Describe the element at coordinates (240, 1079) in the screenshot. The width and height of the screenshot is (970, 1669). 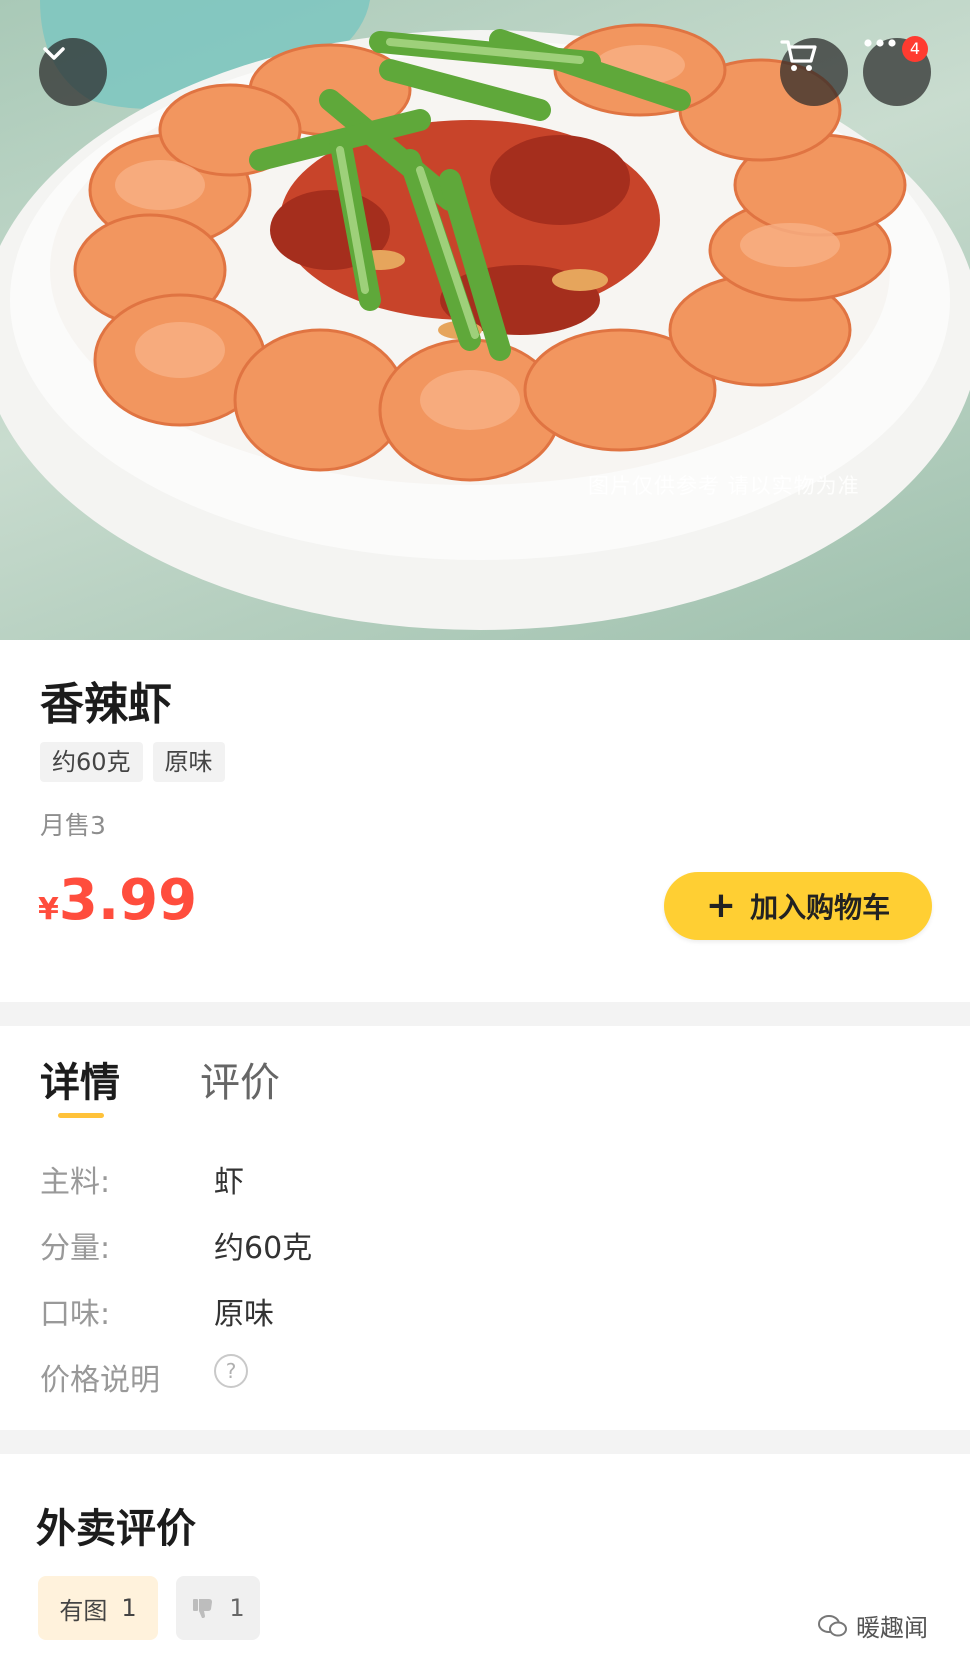
I see `tab-review: 评价` at that location.